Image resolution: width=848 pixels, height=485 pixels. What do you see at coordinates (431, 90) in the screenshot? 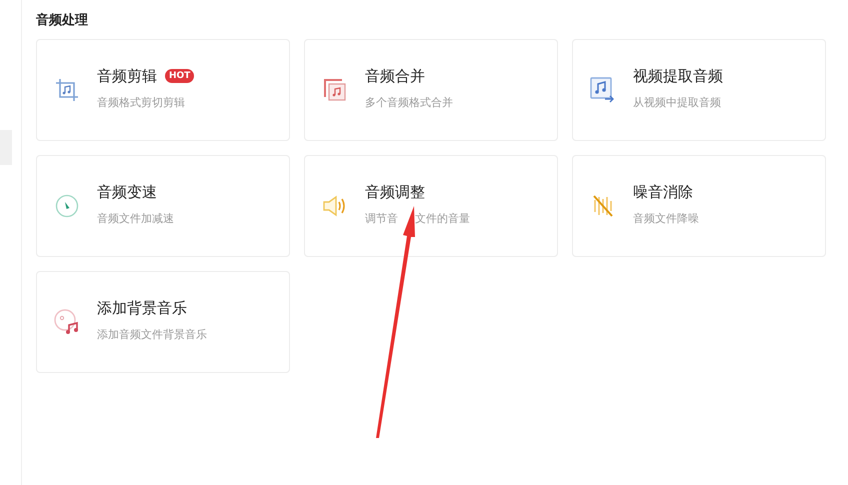
I see `tool-card: 音频合并 多个音频格式合并` at bounding box center [431, 90].